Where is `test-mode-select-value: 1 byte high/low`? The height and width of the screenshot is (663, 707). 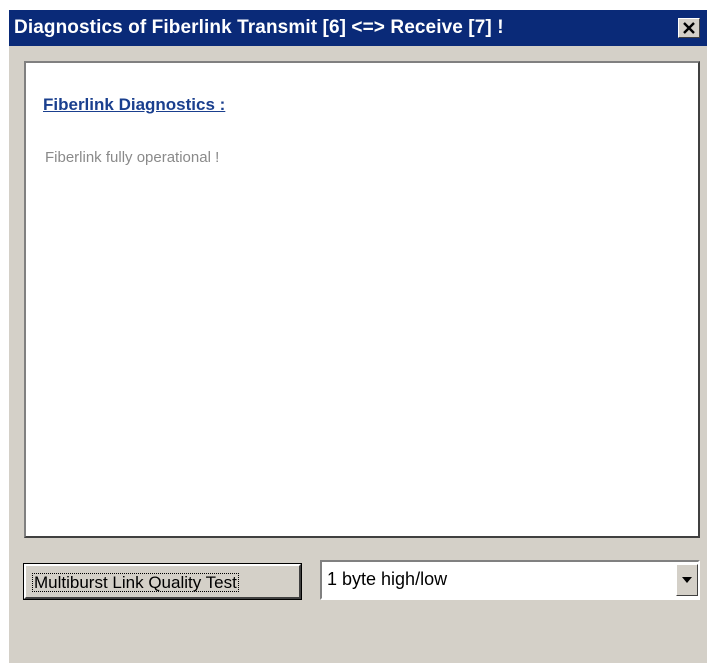
test-mode-select-value: 1 byte high/low is located at coordinates (387, 579).